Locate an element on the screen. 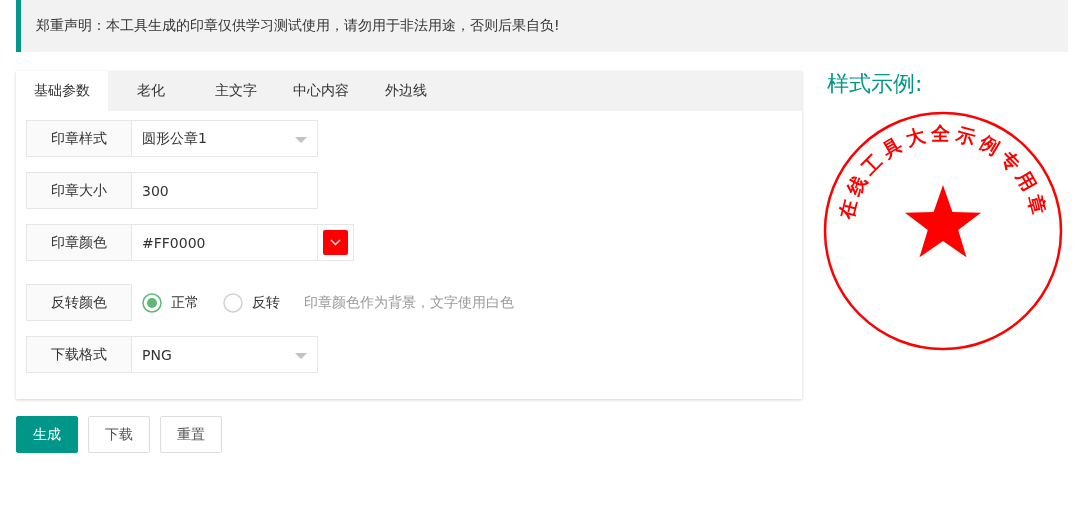 This screenshot has width=1080, height=508. input-field: 300 is located at coordinates (225, 190).